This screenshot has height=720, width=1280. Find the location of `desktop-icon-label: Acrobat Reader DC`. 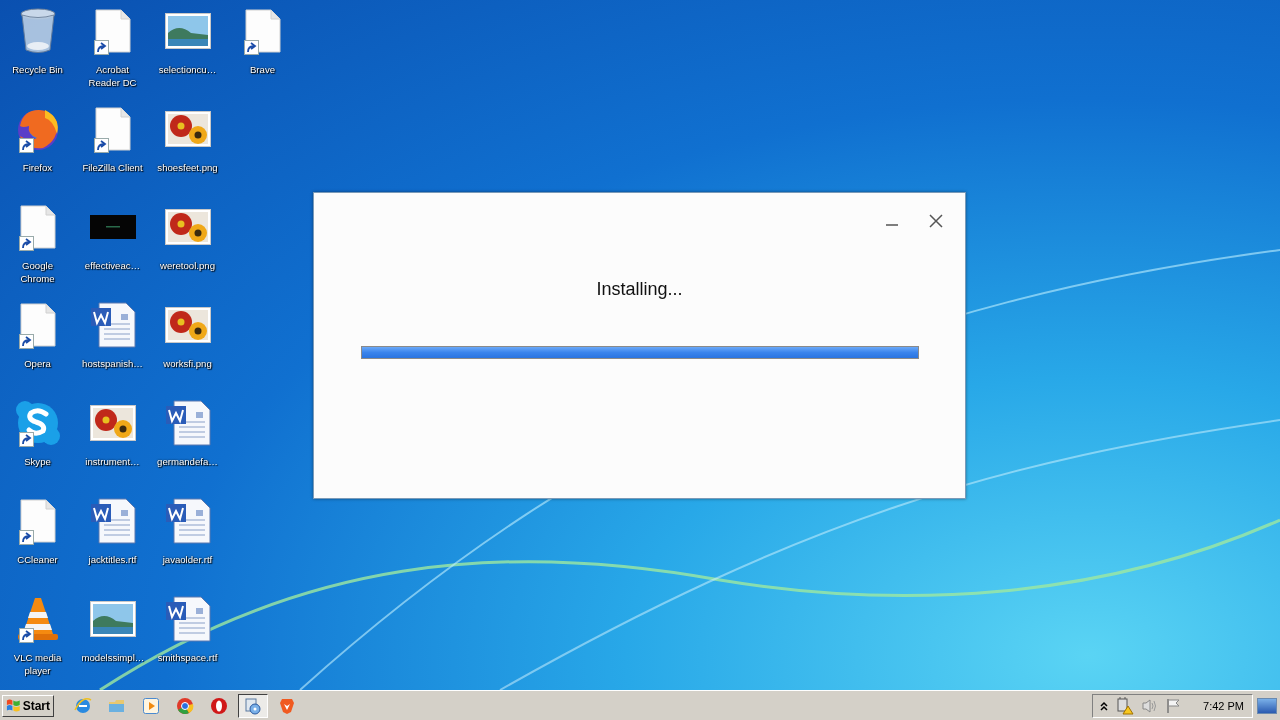

desktop-icon-label: Acrobat Reader DC is located at coordinates (112, 76).